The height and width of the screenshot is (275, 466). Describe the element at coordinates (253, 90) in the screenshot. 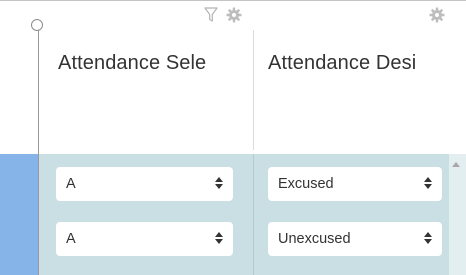

I see `column-divider` at that location.